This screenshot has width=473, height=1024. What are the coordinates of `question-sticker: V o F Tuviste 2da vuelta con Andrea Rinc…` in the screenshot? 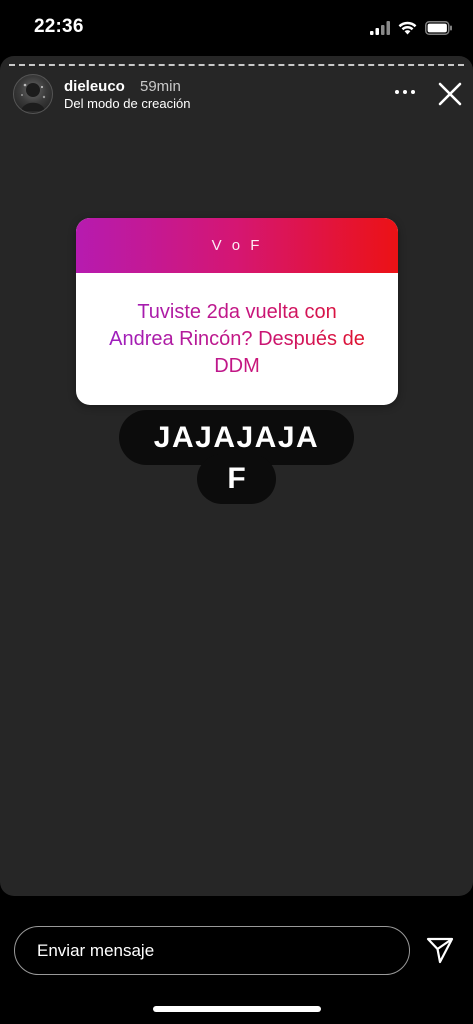 It's located at (237, 311).